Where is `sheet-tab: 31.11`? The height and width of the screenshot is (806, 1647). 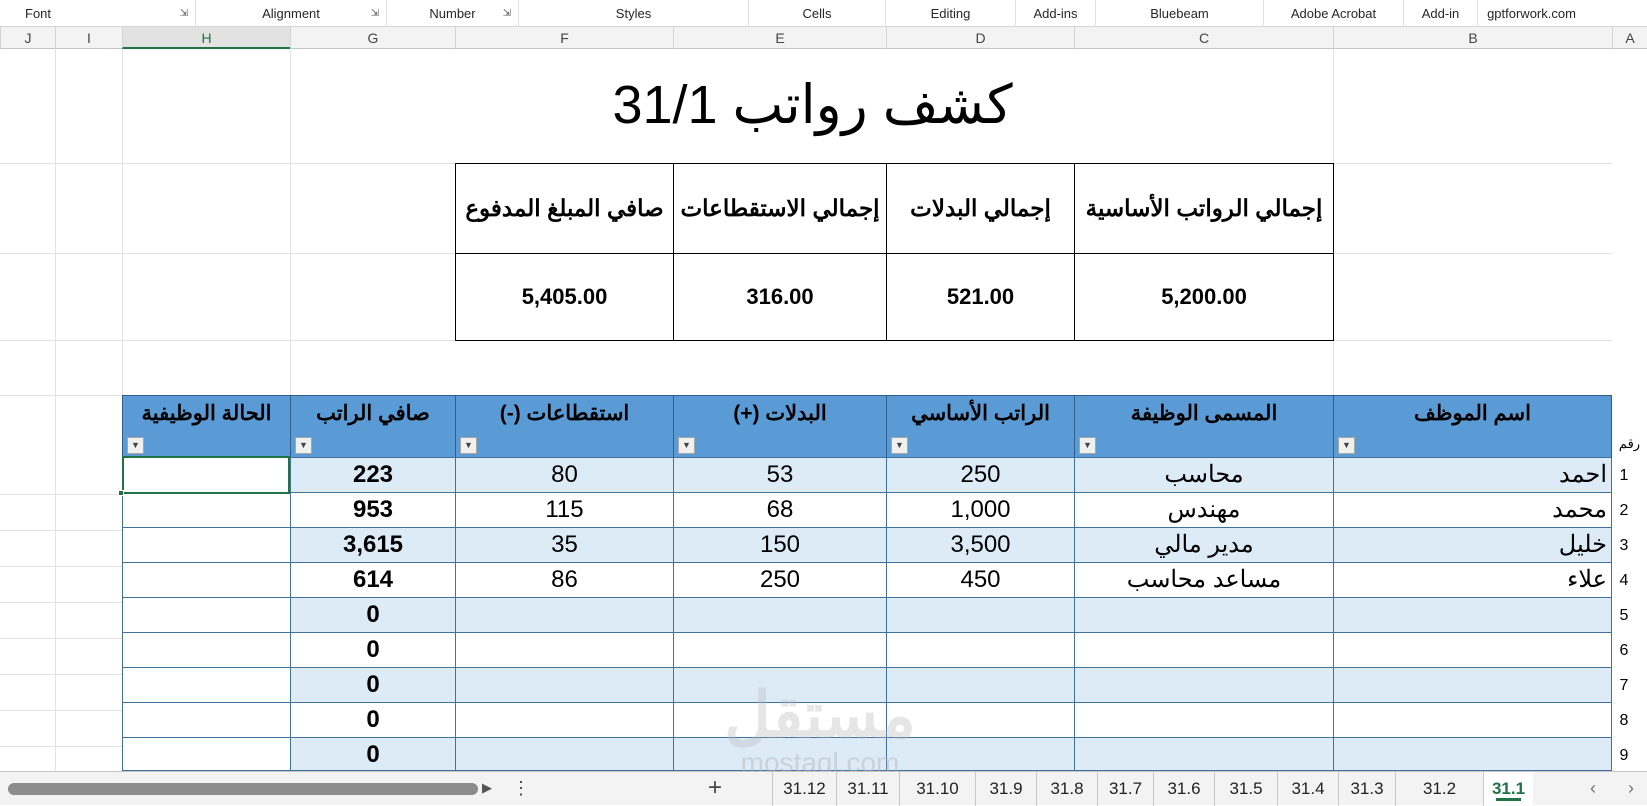
sheet-tab: 31.11 is located at coordinates (867, 789).